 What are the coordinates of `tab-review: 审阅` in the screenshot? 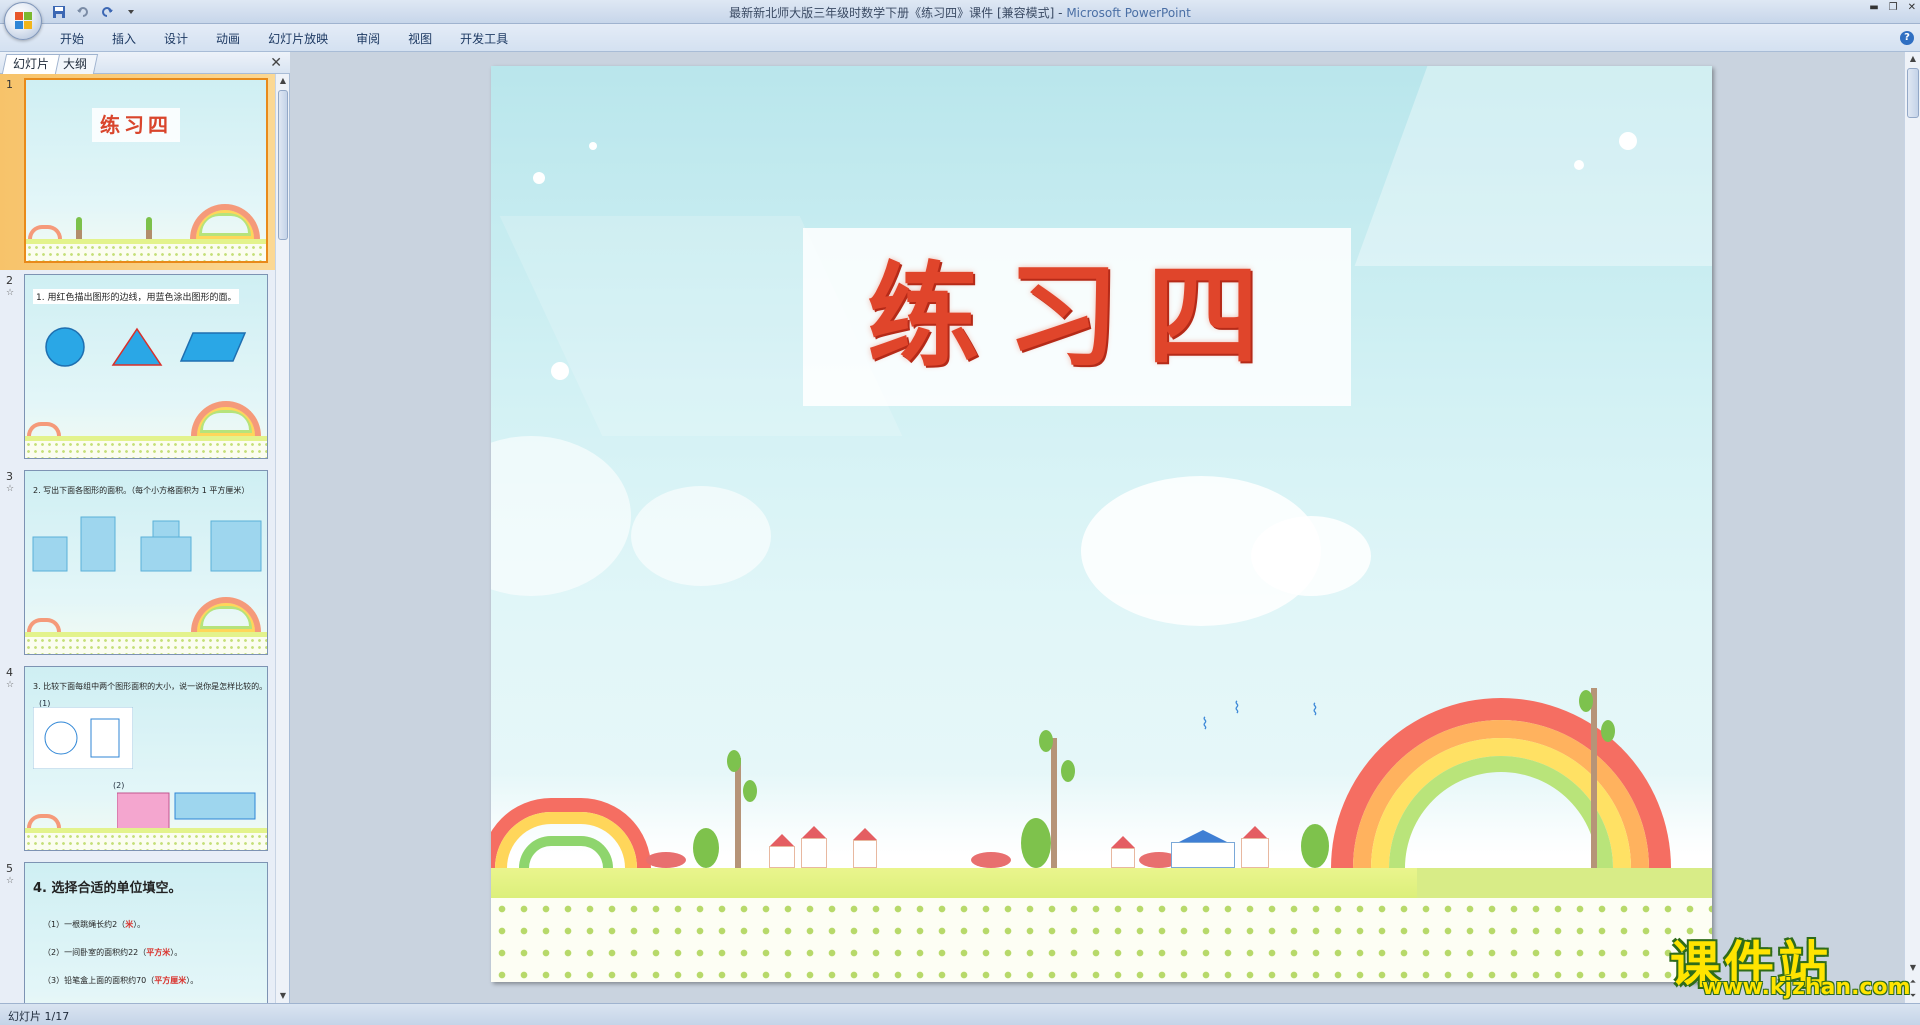 It's located at (368, 39).